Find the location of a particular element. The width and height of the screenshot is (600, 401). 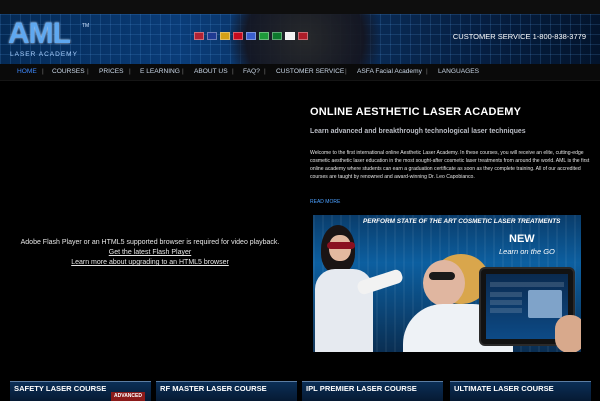

course-tile: IPL PREMIER LASER COURSE is located at coordinates (372, 391).